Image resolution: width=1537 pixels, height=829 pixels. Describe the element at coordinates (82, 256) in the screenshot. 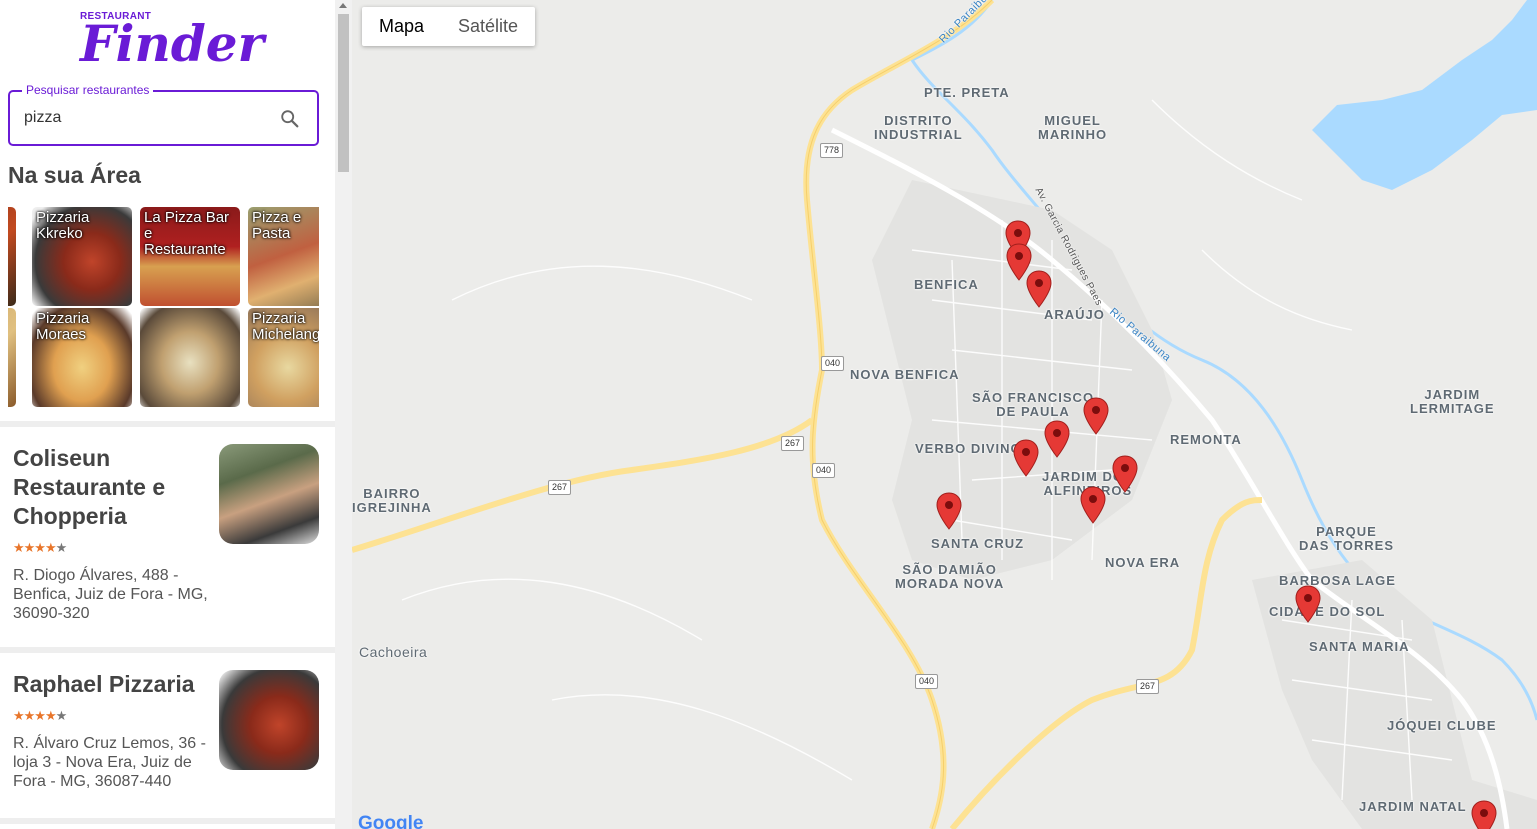

I see `carousel-tile: Pizzaria Kkreko` at that location.